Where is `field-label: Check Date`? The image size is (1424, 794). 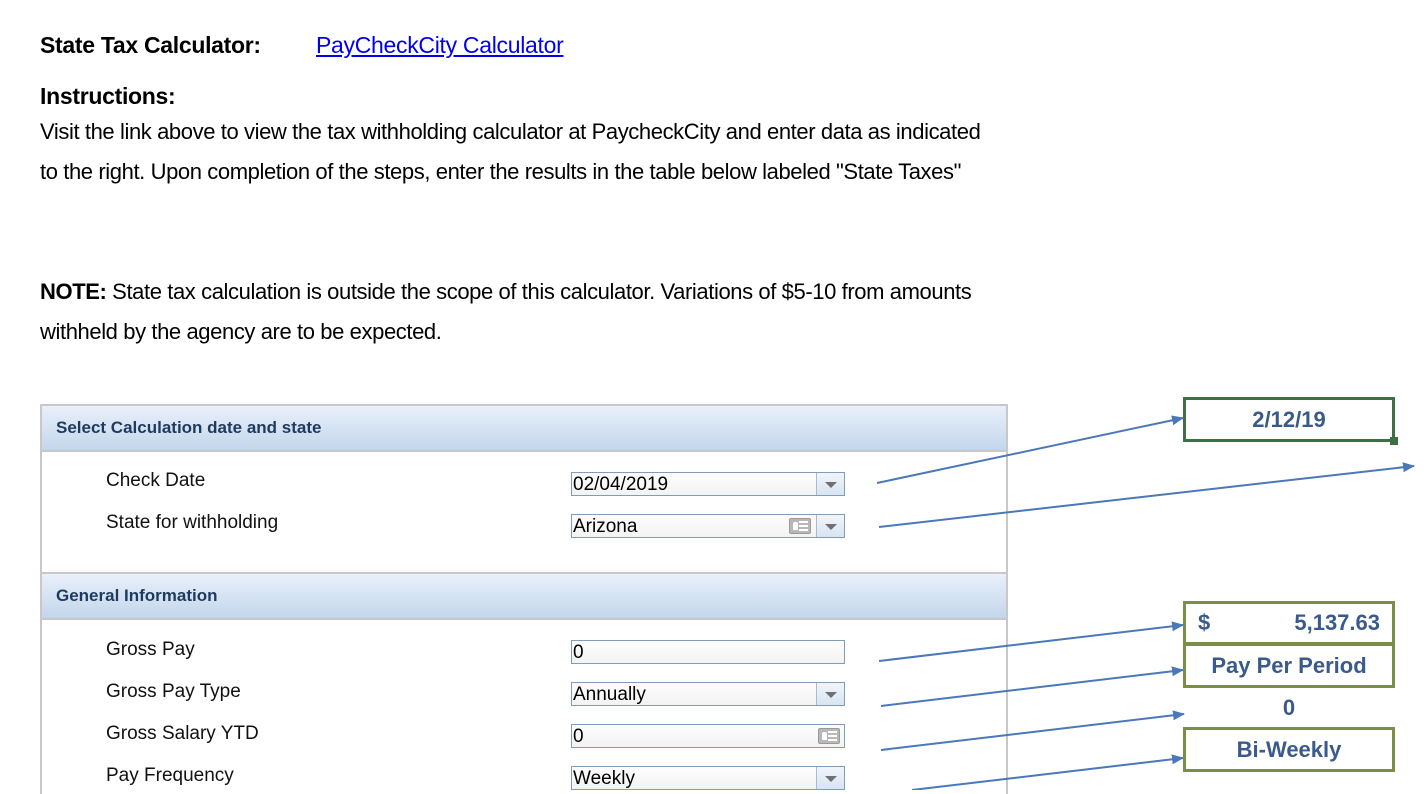 field-label: Check Date is located at coordinates (156, 480).